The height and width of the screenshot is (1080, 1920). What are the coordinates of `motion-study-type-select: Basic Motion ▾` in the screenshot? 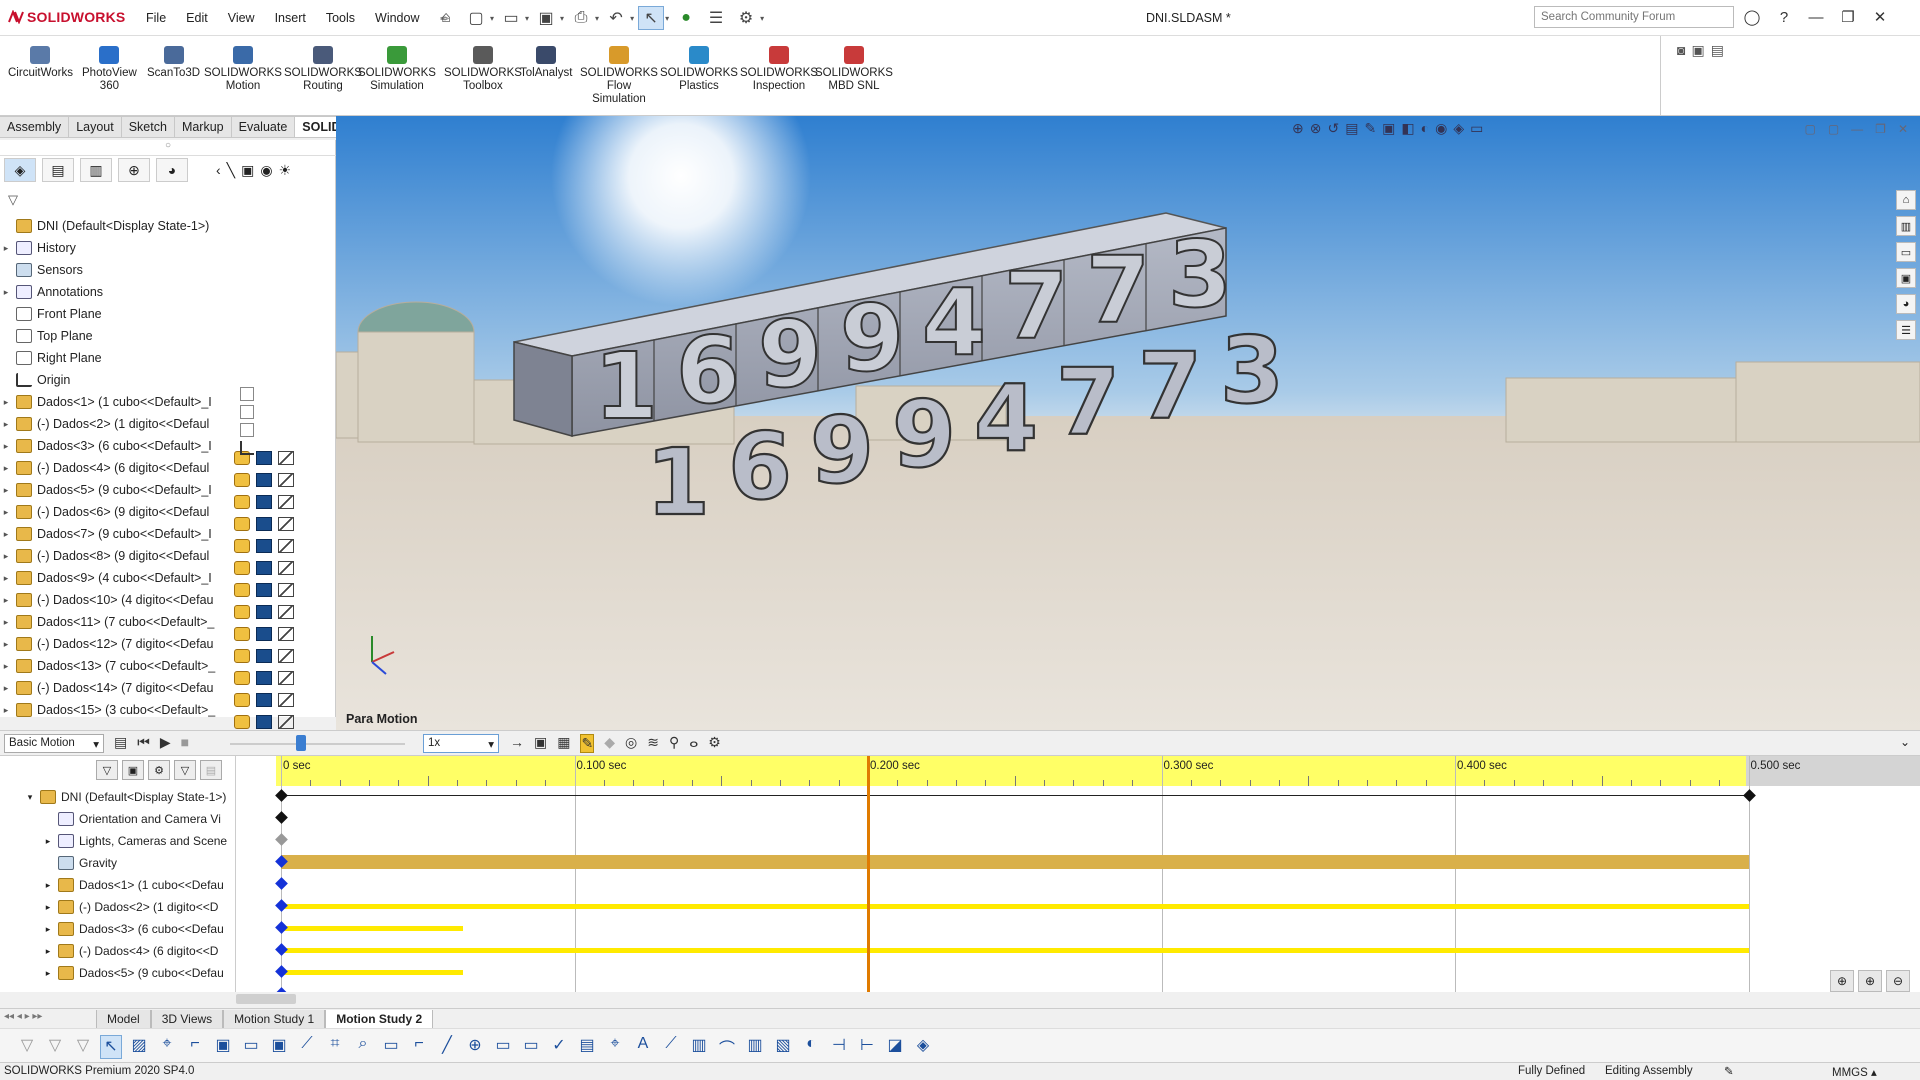 It's located at (54, 743).